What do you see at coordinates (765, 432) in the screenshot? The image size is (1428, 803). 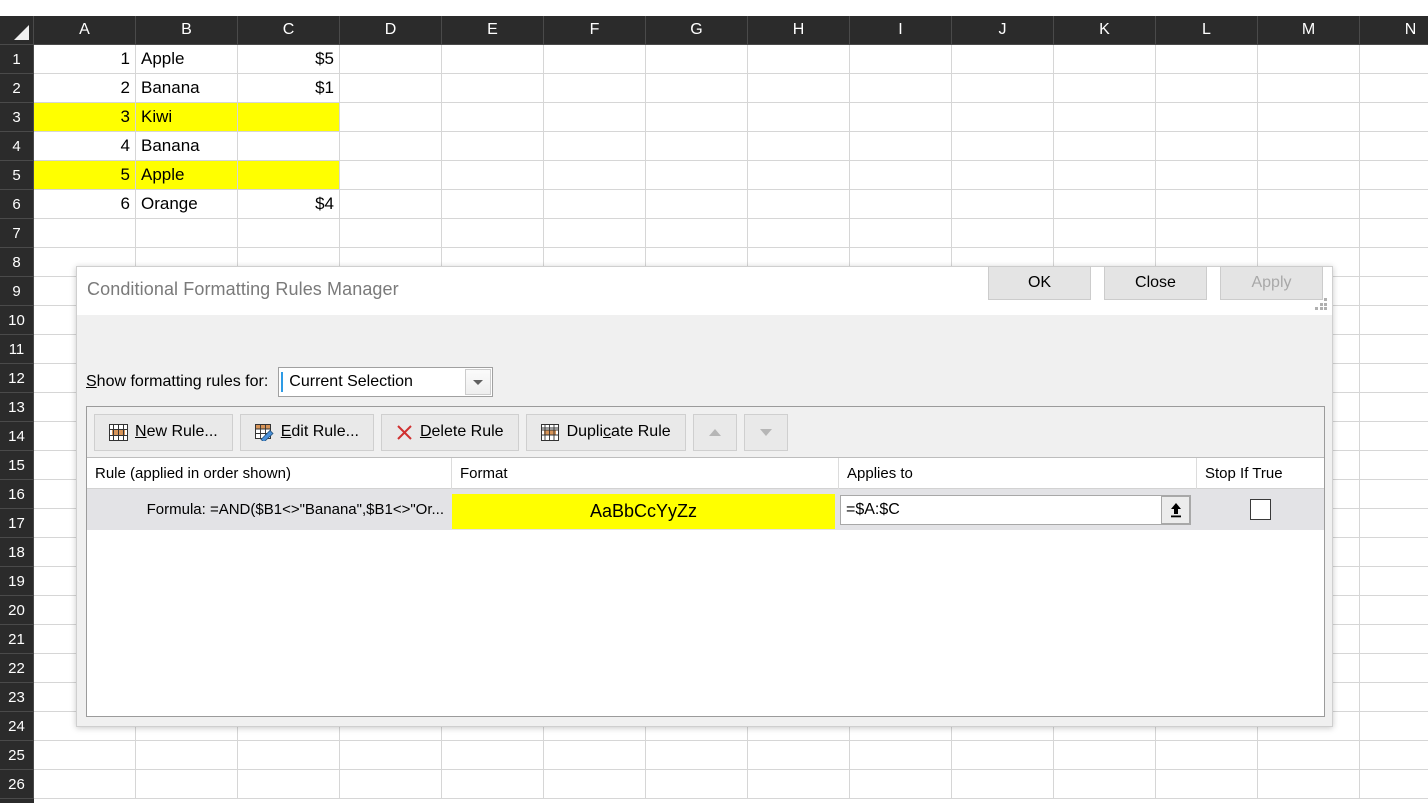 I see `move-down-button` at bounding box center [765, 432].